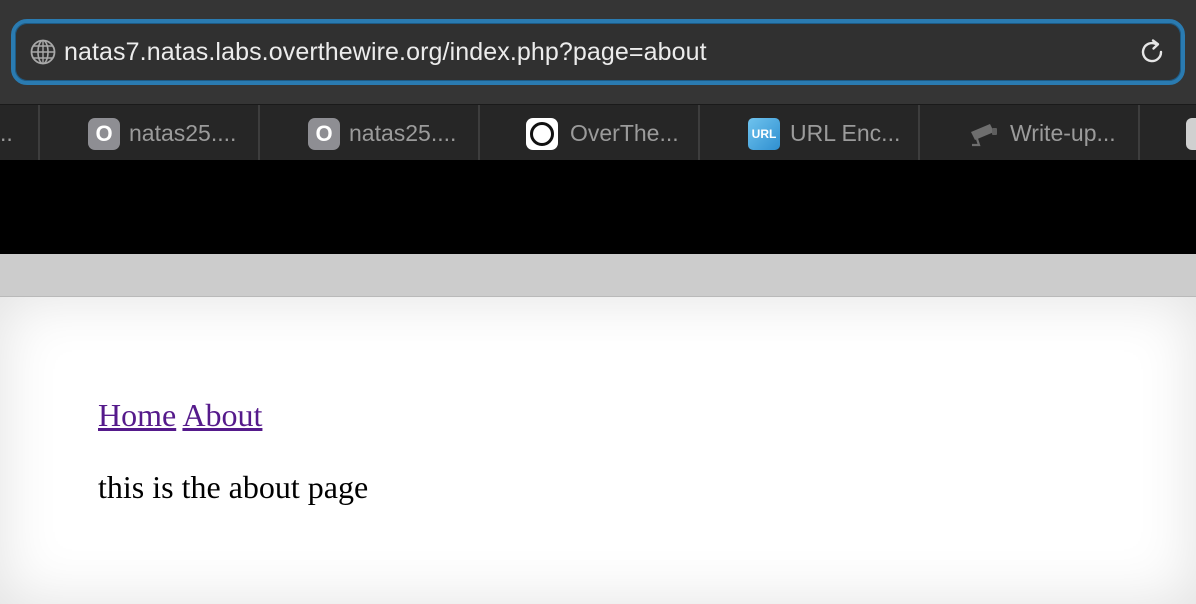 The width and height of the screenshot is (1196, 604). What do you see at coordinates (20, 132) in the screenshot?
I see `tab-partial-left: ..` at bounding box center [20, 132].